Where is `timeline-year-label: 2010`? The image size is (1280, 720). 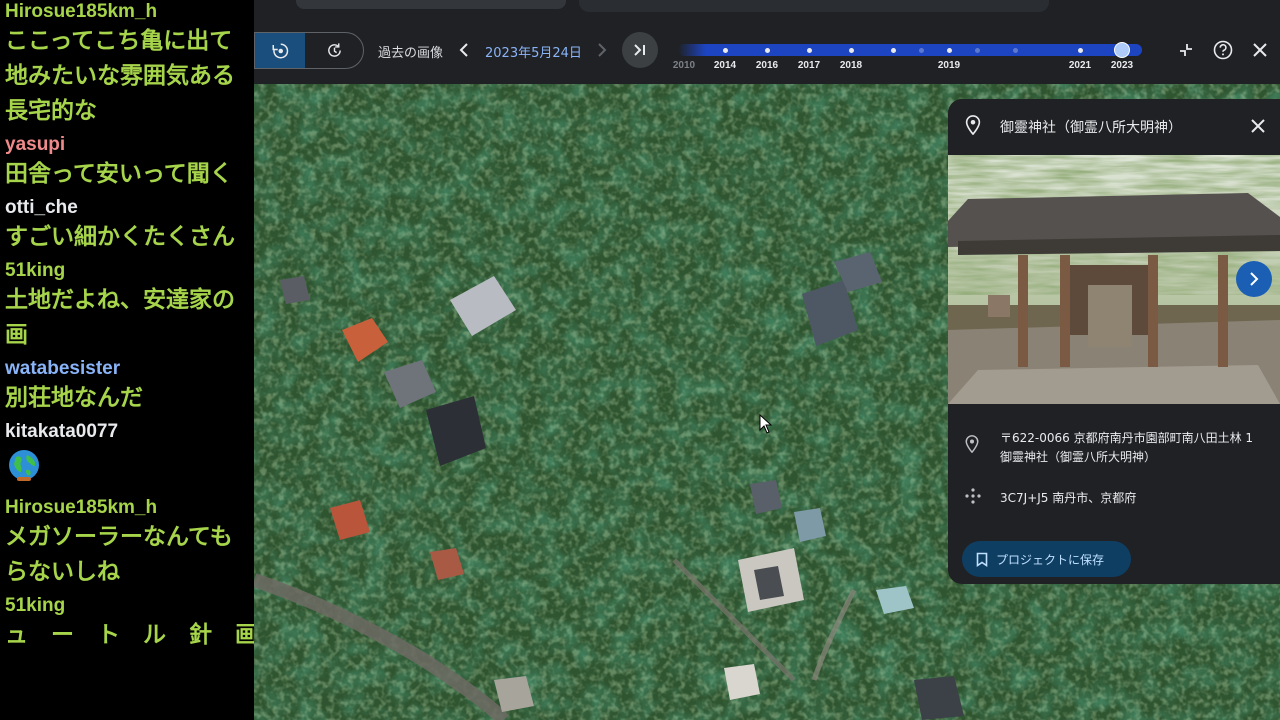
timeline-year-label: 2010 is located at coordinates (684, 65).